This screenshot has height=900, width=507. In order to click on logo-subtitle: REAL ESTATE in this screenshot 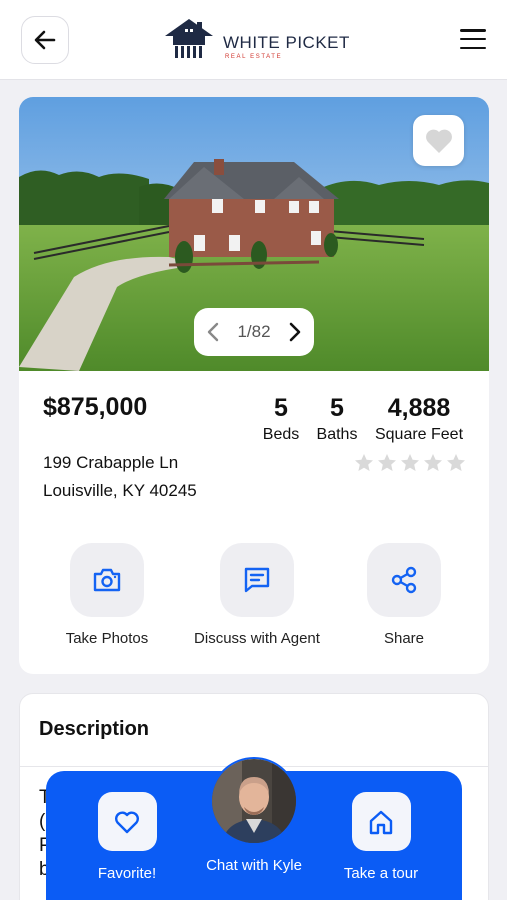, I will do `click(254, 57)`.